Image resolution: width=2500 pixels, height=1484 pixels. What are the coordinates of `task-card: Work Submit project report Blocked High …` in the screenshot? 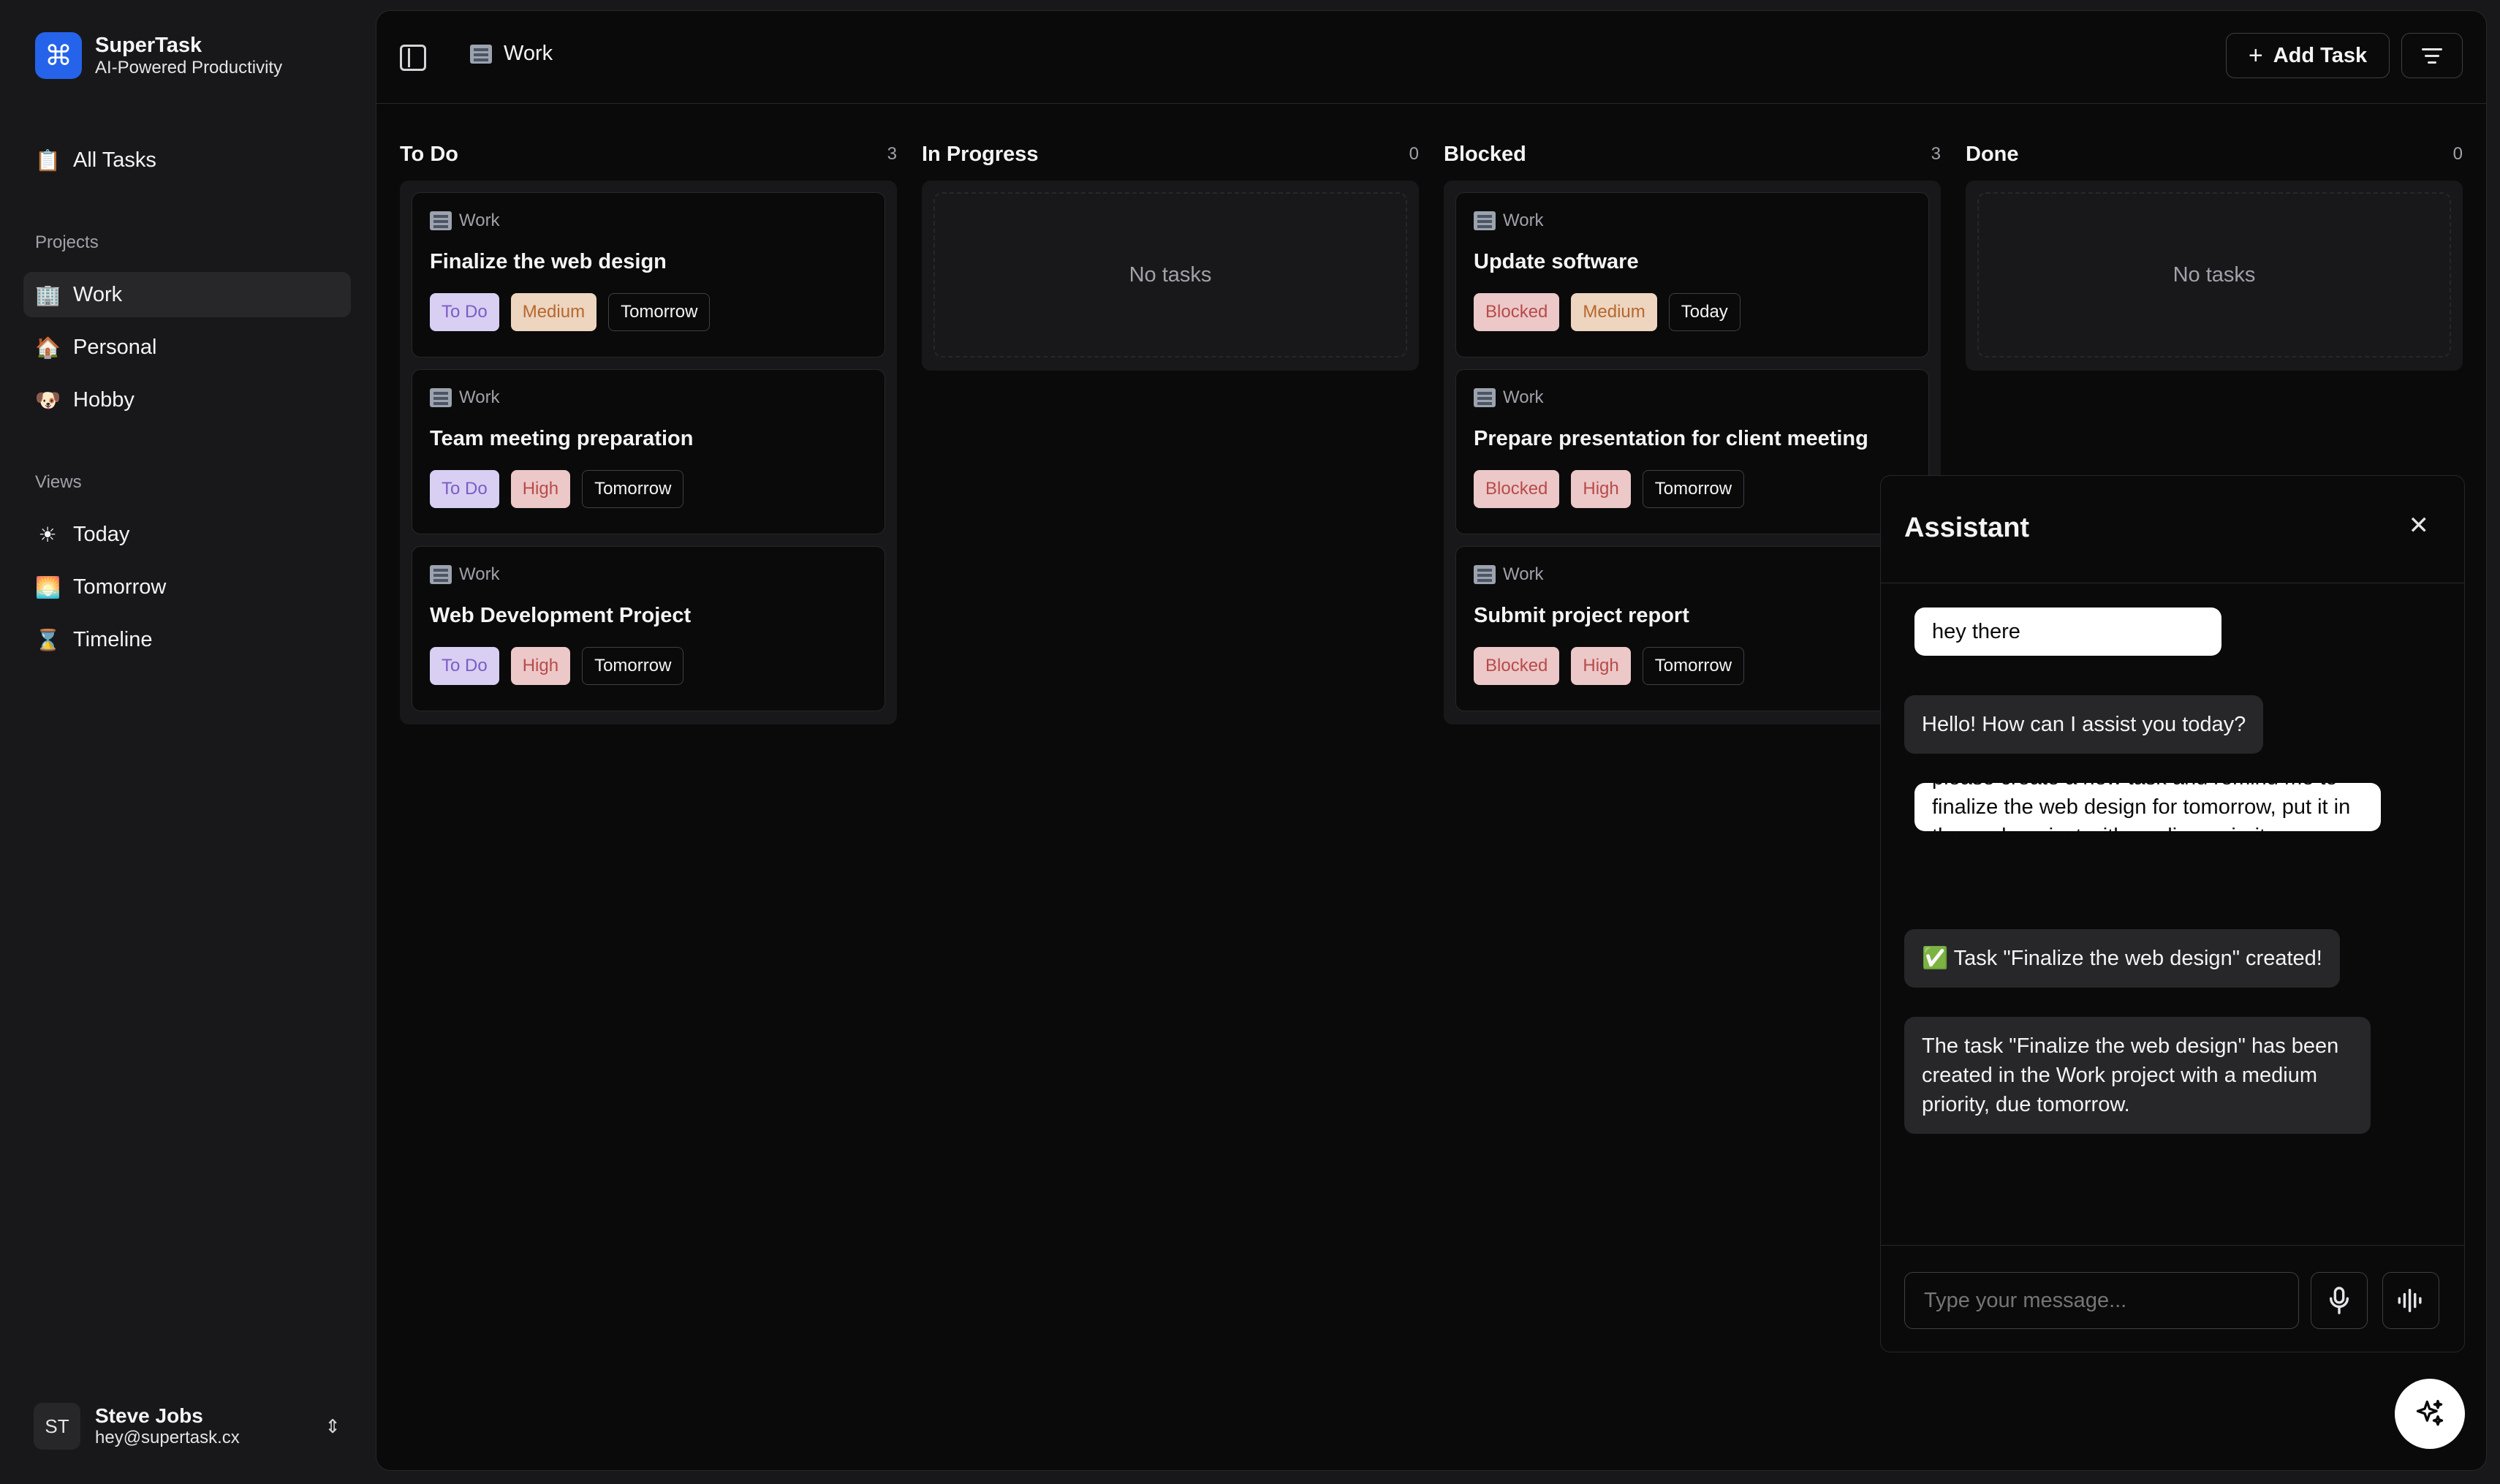 It's located at (1692, 628).